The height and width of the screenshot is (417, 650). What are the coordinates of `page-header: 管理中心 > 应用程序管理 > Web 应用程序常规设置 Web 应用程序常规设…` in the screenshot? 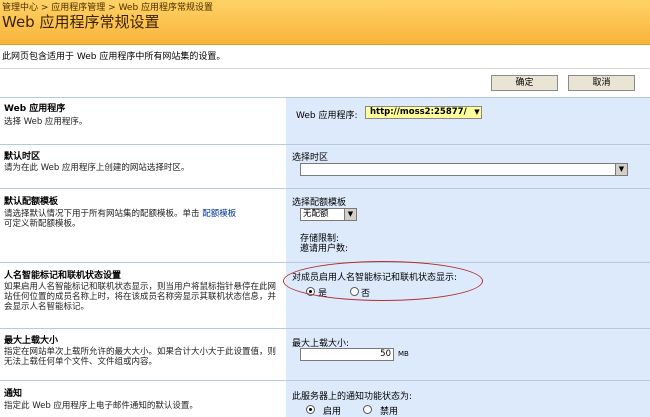 It's located at (325, 22).